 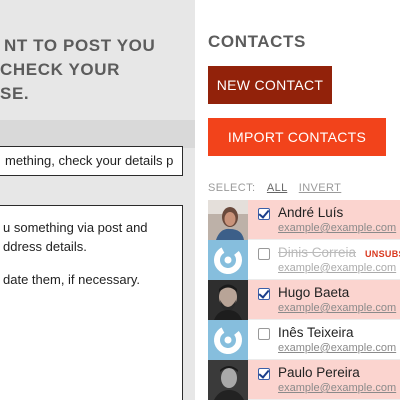 I want to click on contact-row: Dinis Correia UNSUBS example@example.com, so click(x=304, y=260).